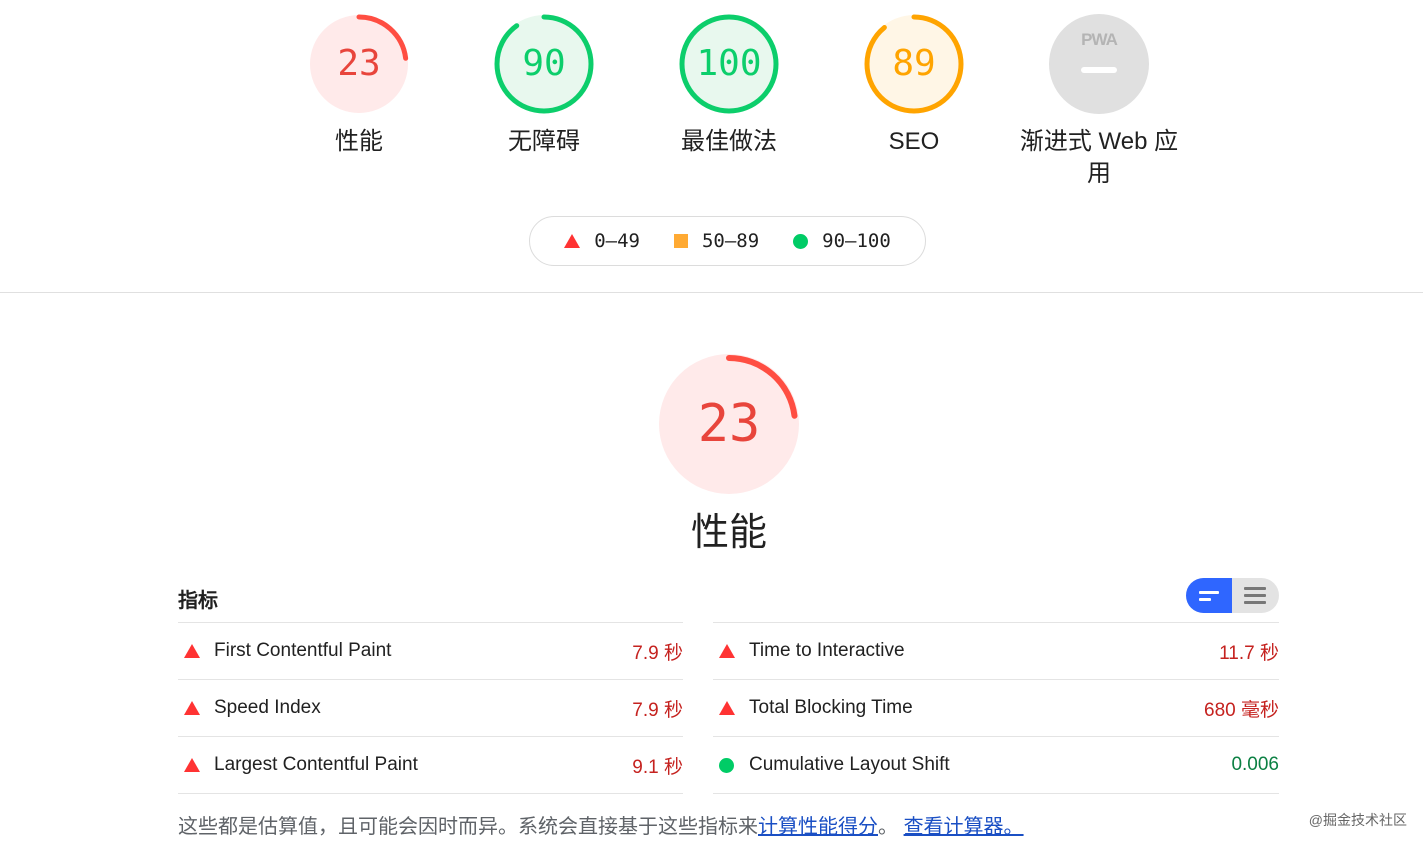 The height and width of the screenshot is (843, 1423). I want to click on score-legend: 0–49 50–89 90–100, so click(727, 241).